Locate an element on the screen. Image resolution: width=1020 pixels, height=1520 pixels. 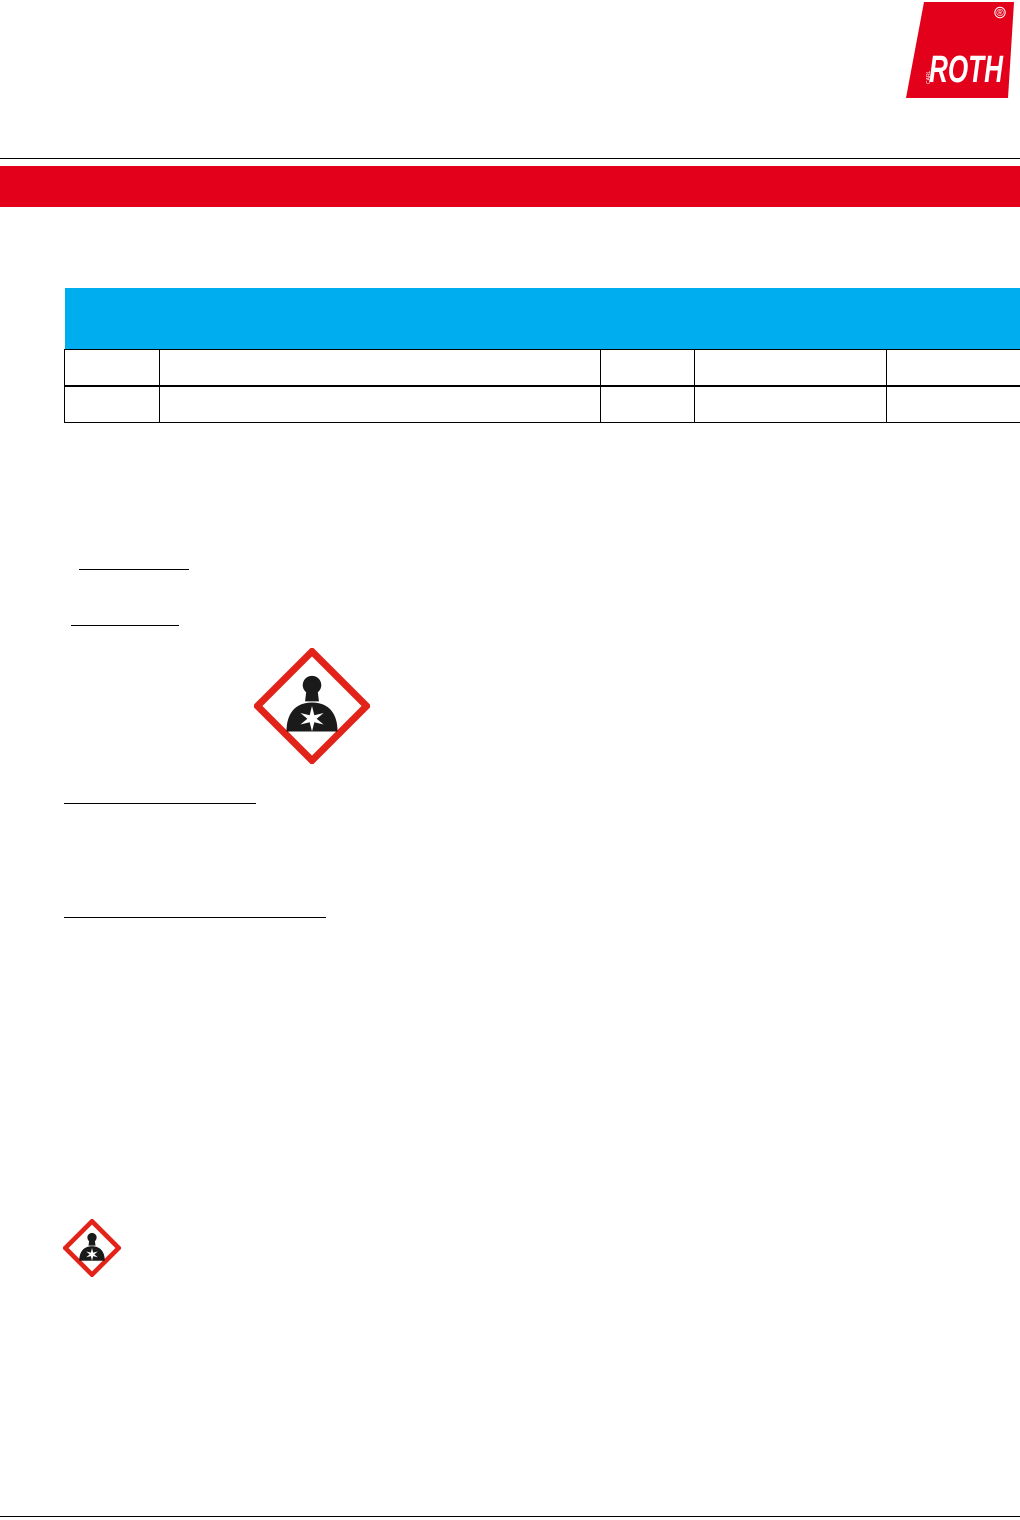
composition-table is located at coordinates (542, 355).